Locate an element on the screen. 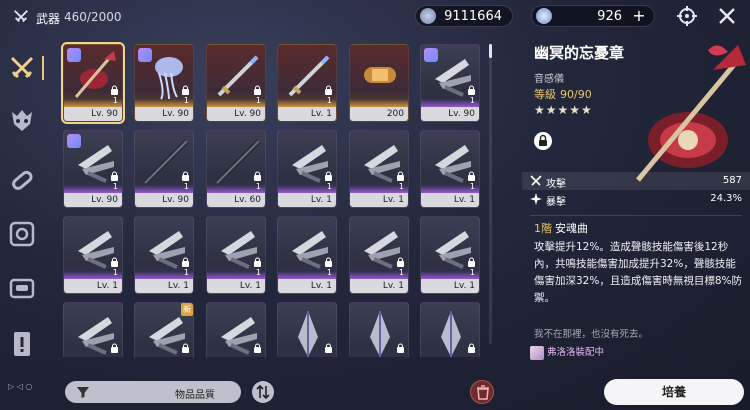 This screenshot has width=750, height=410. sidebar-item-devices is located at coordinates (22, 234).